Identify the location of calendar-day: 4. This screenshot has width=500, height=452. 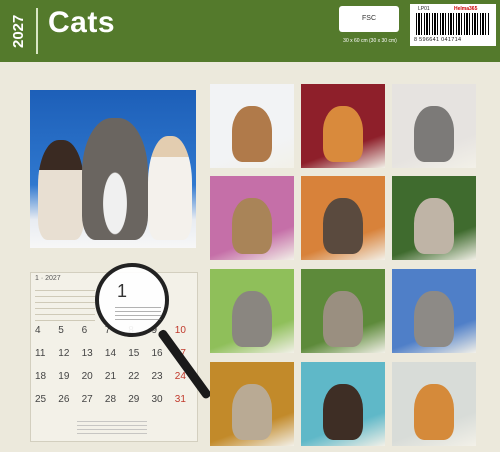
(38, 330).